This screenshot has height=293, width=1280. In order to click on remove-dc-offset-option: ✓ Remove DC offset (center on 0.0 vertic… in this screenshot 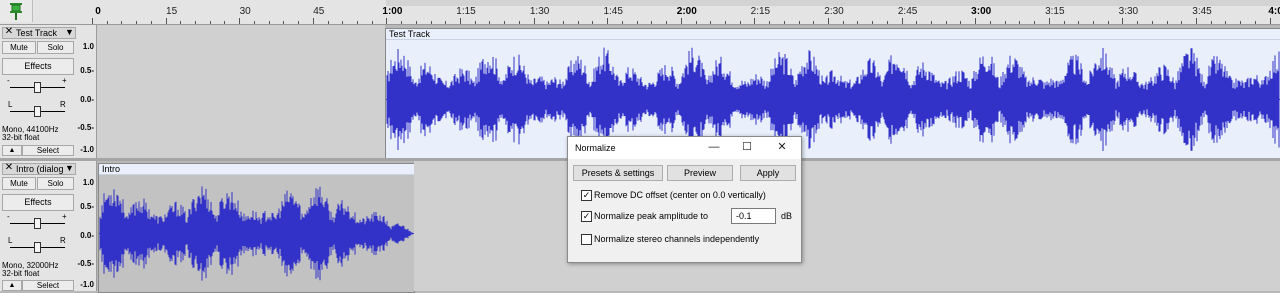, I will do `click(686, 195)`.